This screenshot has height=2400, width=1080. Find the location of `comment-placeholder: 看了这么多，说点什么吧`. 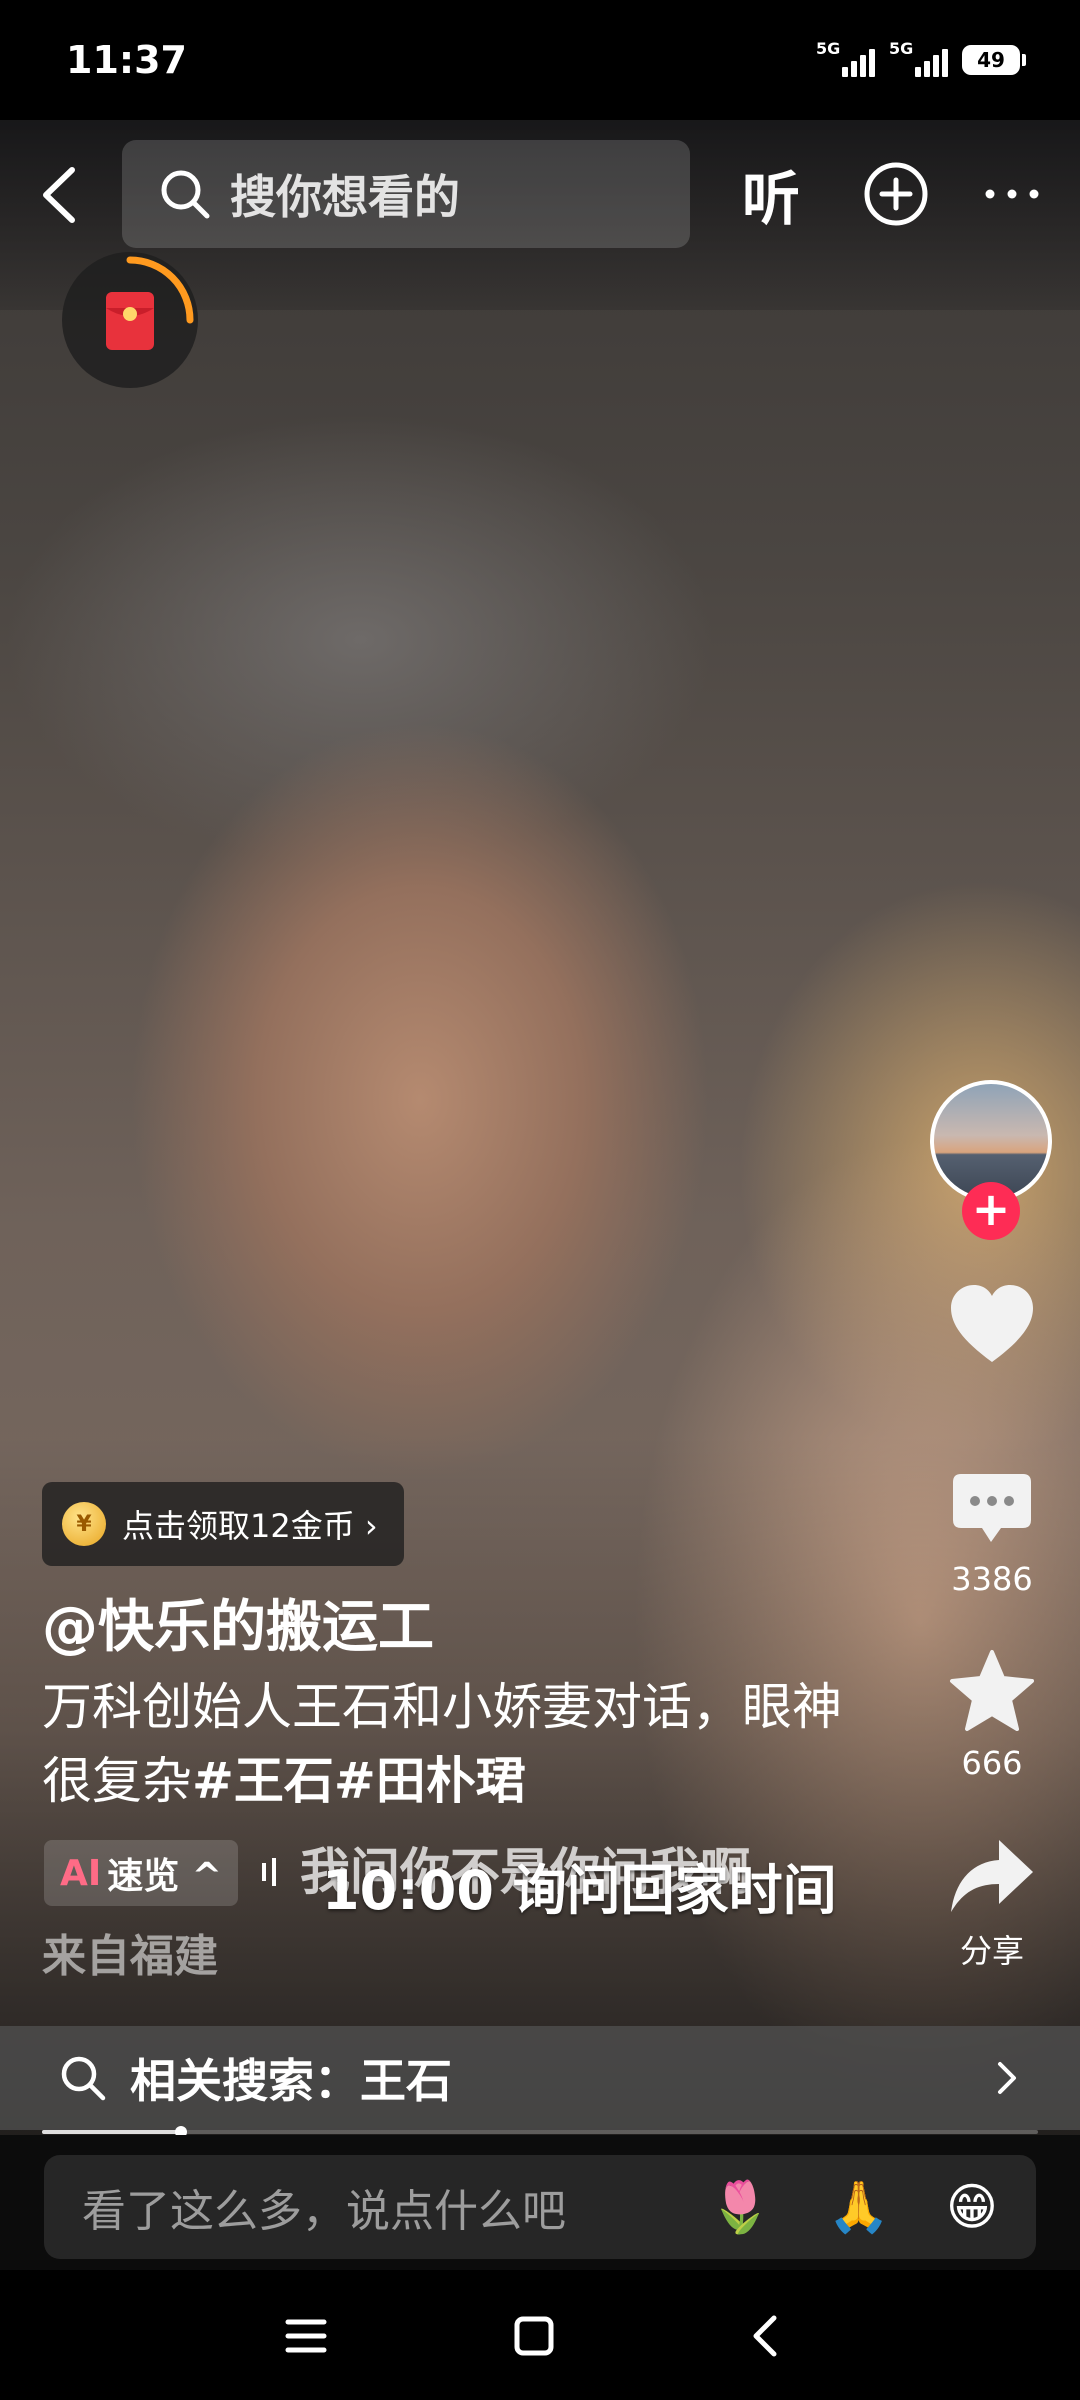

comment-placeholder: 看了这么多，说点什么吧 is located at coordinates (324, 2211).